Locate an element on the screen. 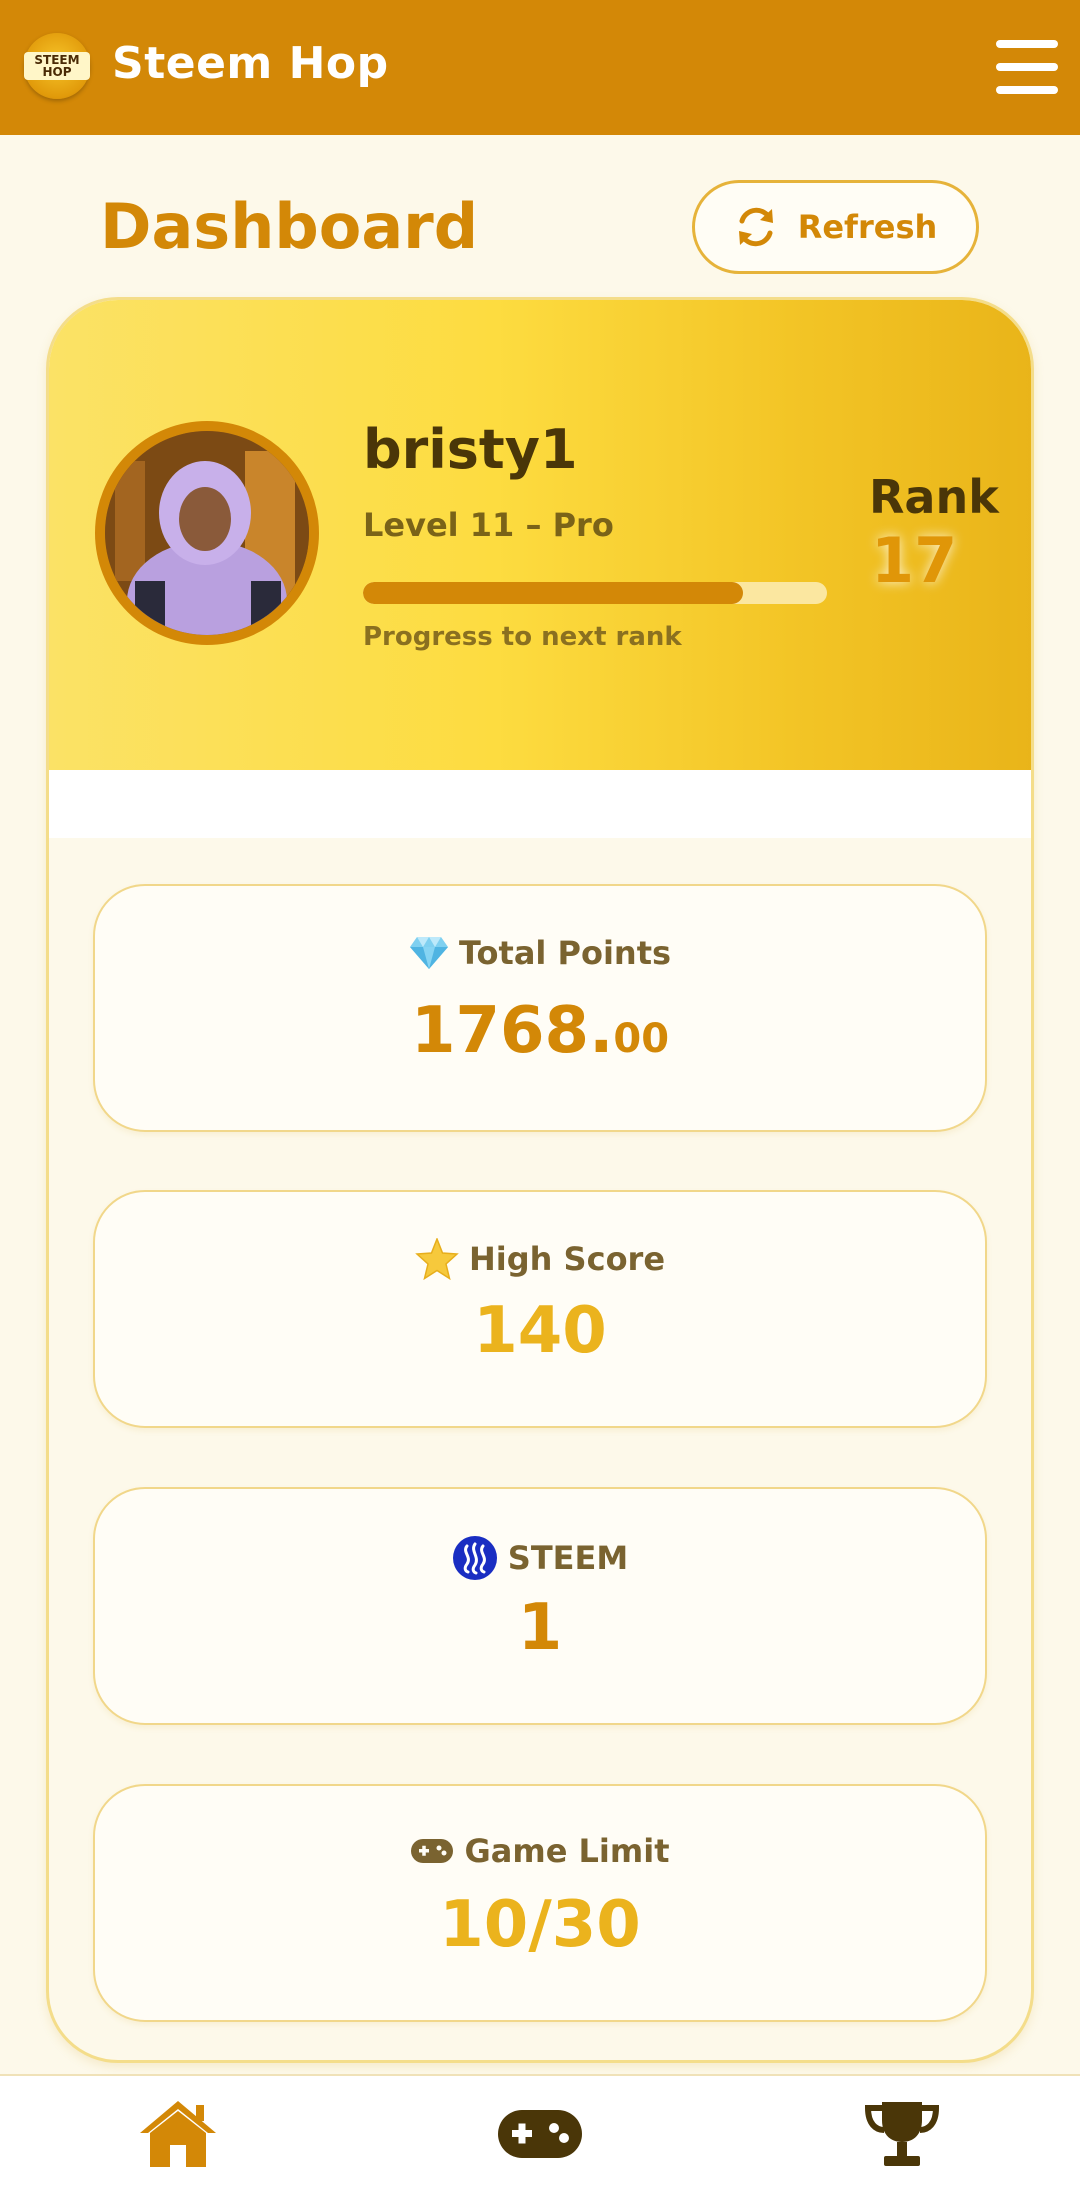 Image resolution: width=1080 pixels, height=2187 pixels. app-title: Steem Hop is located at coordinates (250, 63).